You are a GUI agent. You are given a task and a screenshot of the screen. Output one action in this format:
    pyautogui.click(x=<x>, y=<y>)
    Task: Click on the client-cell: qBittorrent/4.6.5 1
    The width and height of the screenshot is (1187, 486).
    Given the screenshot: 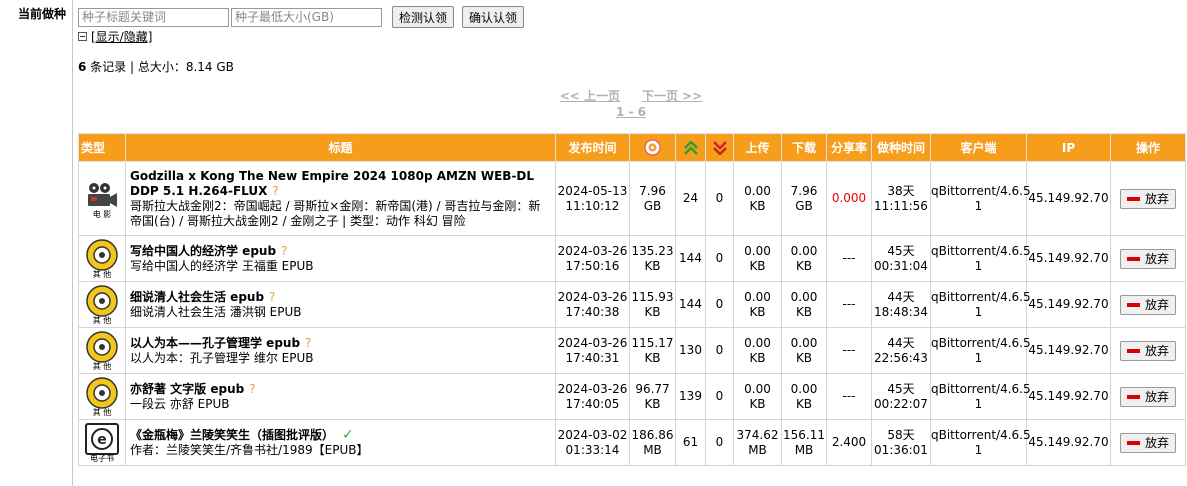 What is the action you would take?
    pyautogui.click(x=980, y=198)
    